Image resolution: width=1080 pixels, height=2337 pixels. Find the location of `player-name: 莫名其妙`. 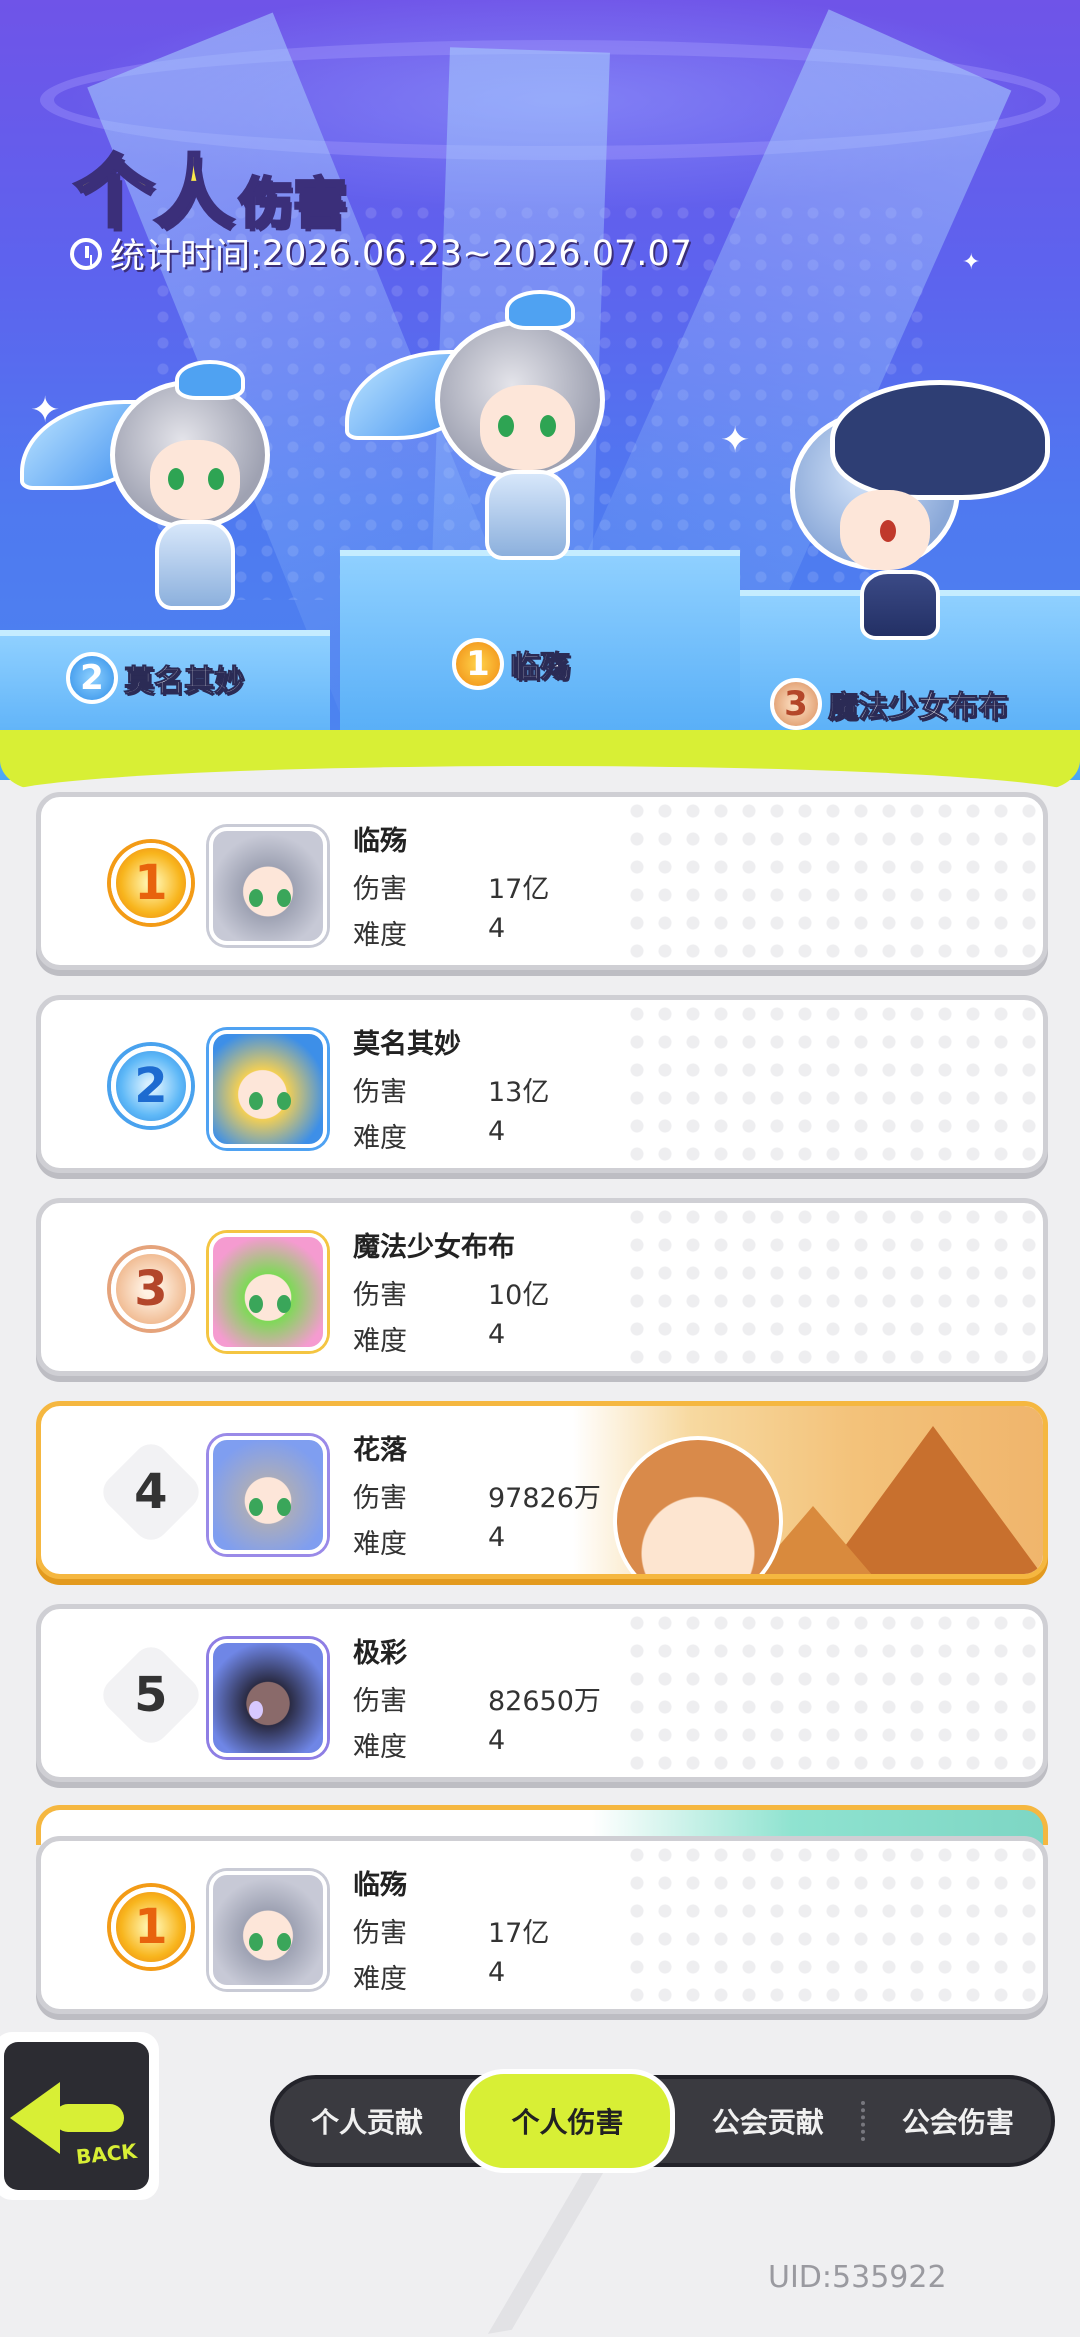

player-name: 莫名其妙 is located at coordinates (407, 1044).